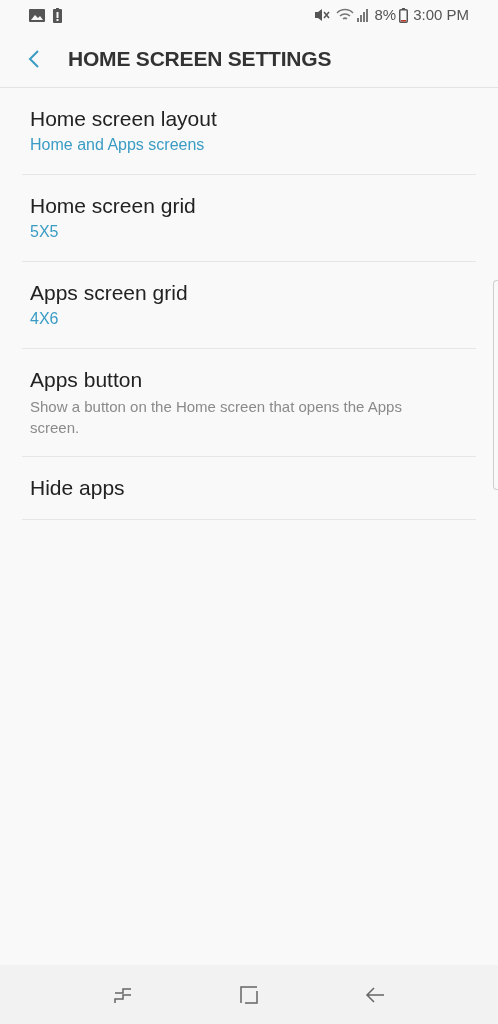 This screenshot has height=1024, width=498. What do you see at coordinates (87, 380) in the screenshot?
I see `item-title: Apps button` at bounding box center [87, 380].